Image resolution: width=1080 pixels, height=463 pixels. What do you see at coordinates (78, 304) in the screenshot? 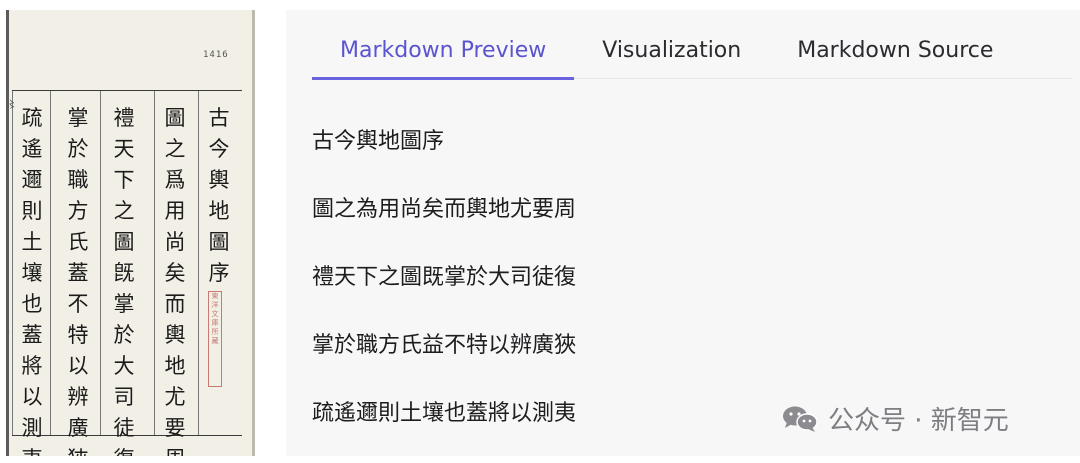
I see `scan-character: 不` at bounding box center [78, 304].